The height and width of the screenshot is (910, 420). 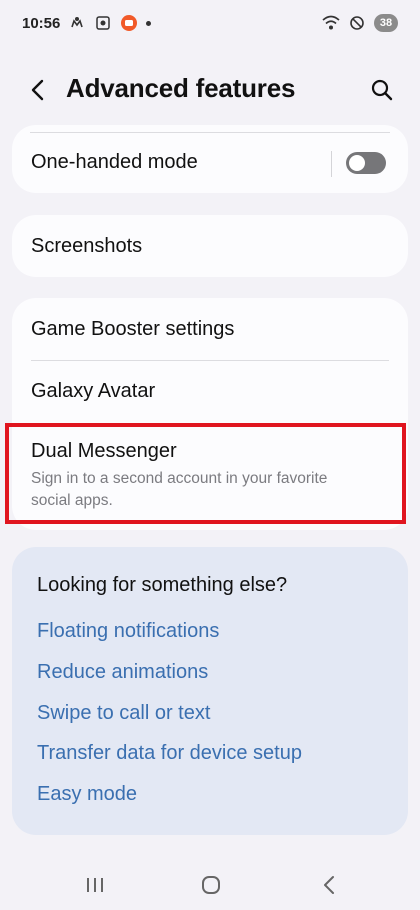 I want to click on status-right: 38, so click(x=360, y=23).